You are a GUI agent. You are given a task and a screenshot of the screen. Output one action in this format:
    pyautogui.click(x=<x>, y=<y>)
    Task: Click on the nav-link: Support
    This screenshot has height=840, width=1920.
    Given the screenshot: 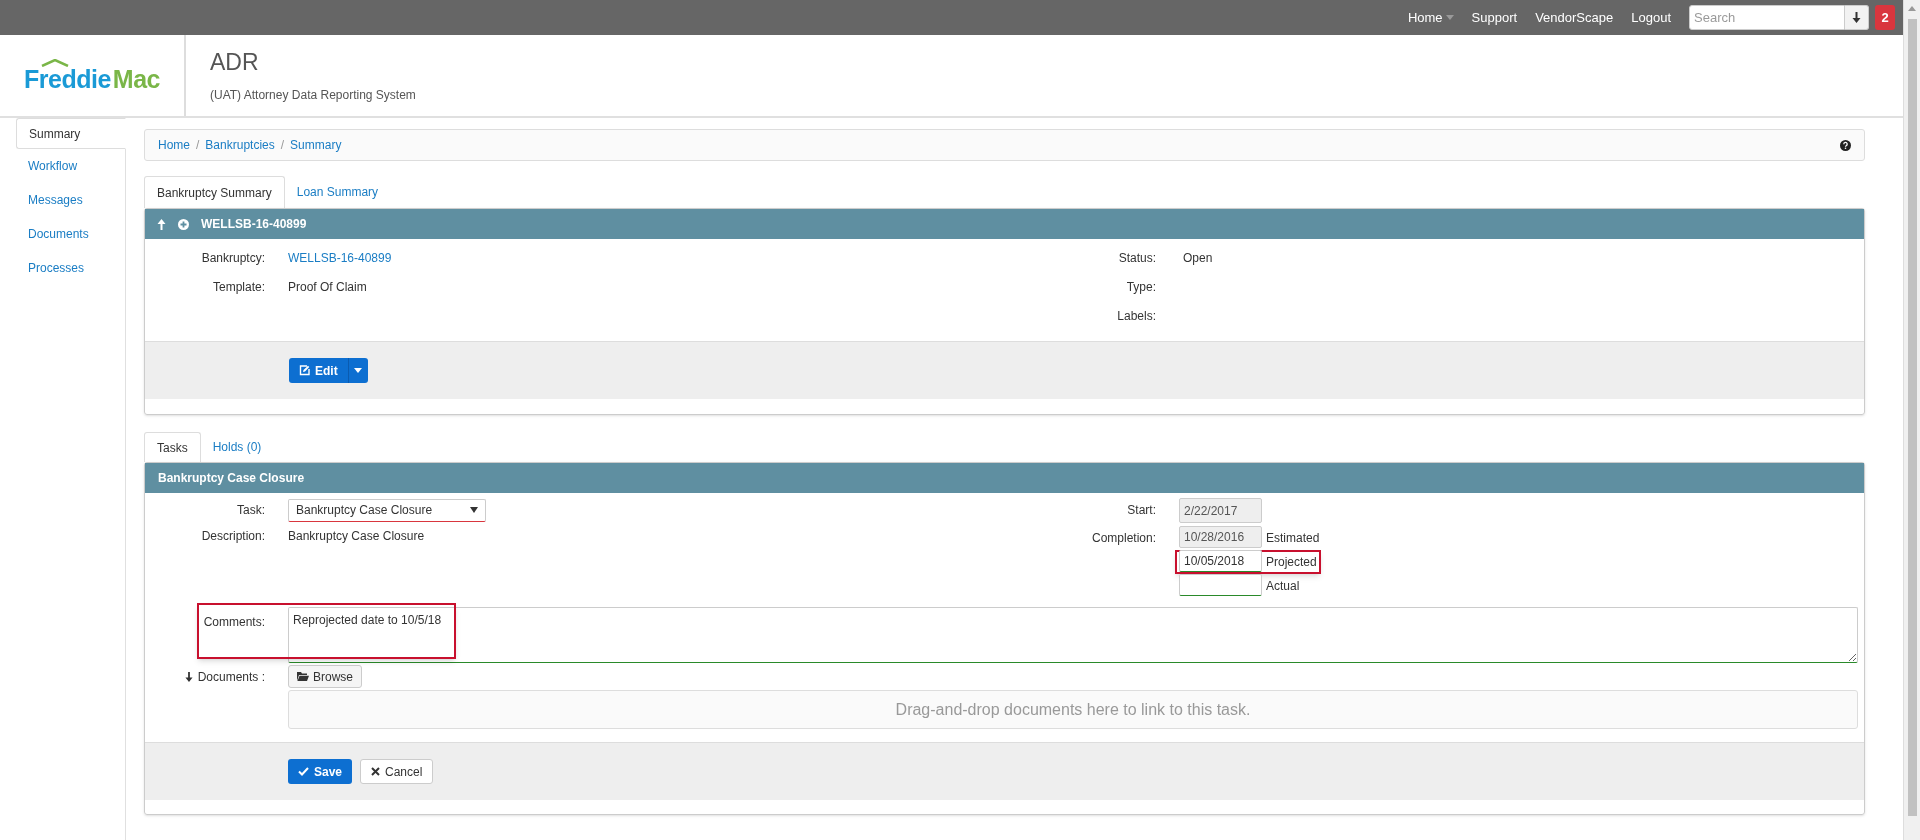 What is the action you would take?
    pyautogui.click(x=1494, y=17)
    